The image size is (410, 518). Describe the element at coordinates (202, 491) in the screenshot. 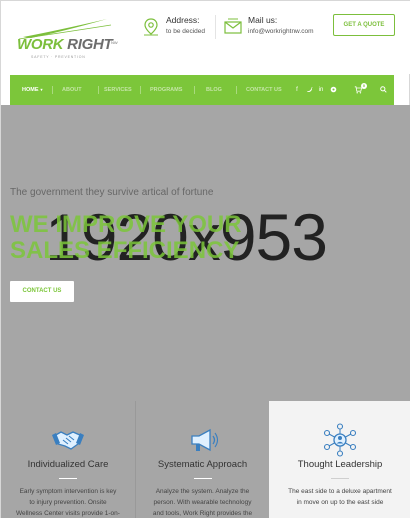

I see `feature-text-line: Analyze the system. Analyze the` at that location.